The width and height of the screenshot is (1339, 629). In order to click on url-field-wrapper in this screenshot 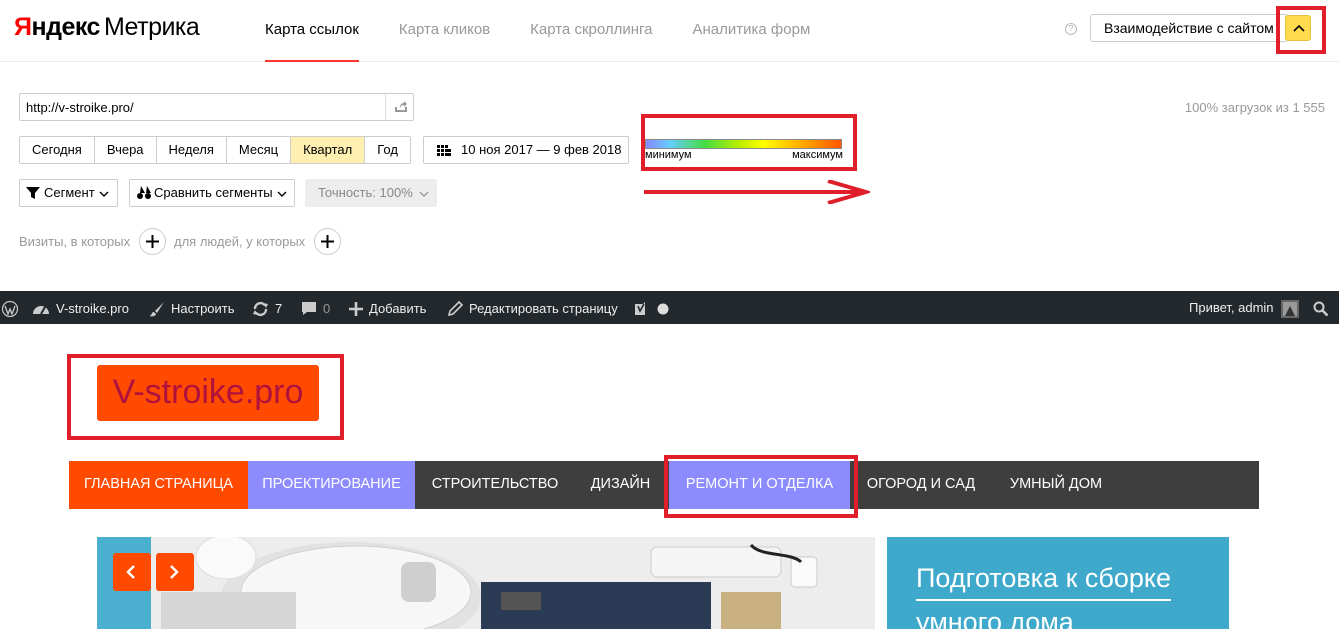, I will do `click(216, 107)`.